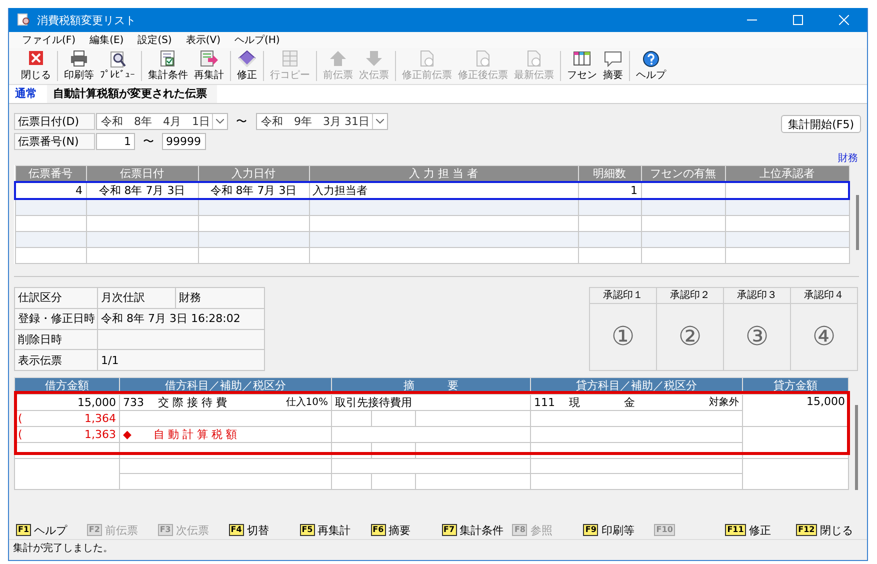  I want to click on key-badge: F11, so click(735, 530).